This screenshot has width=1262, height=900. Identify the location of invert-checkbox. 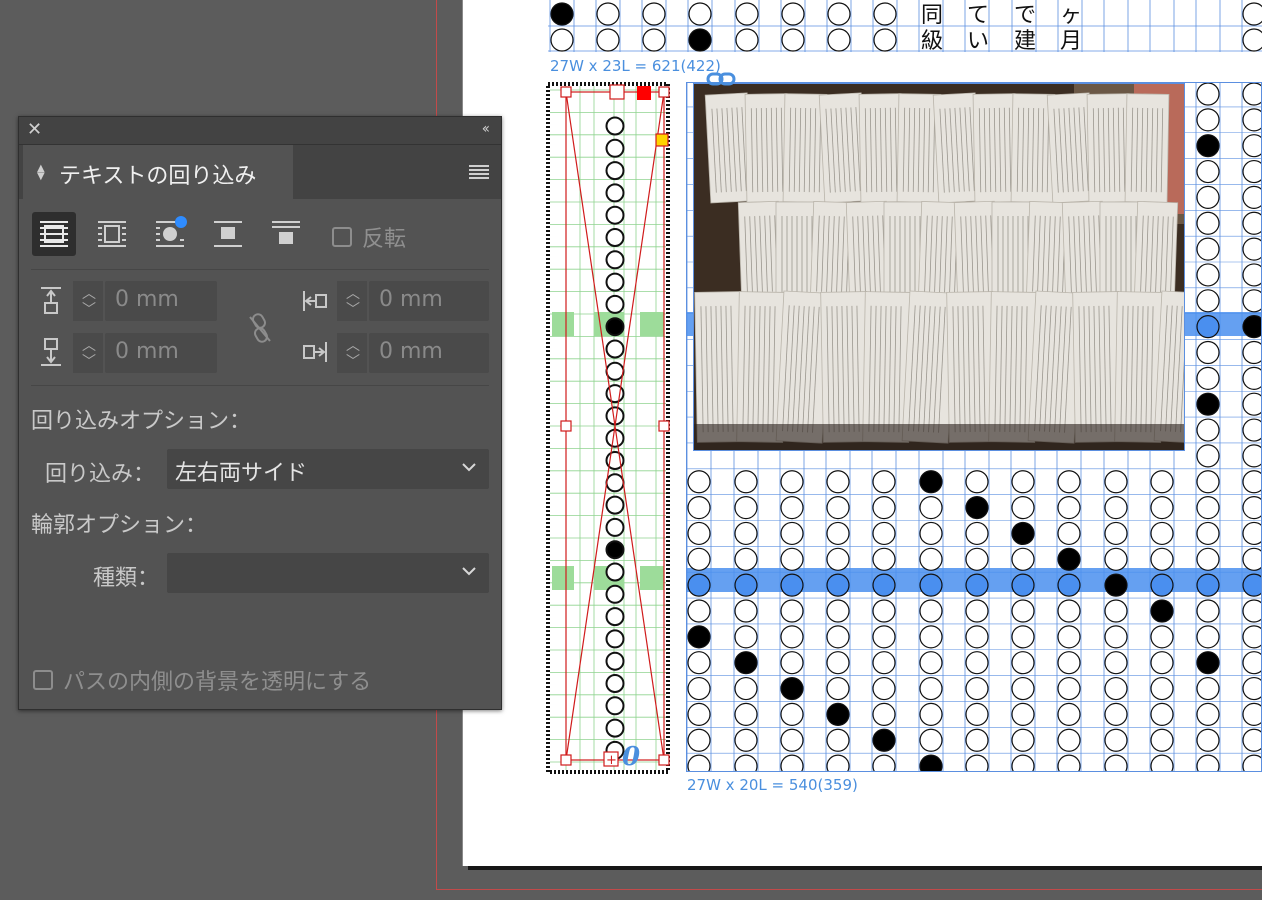
(342, 237).